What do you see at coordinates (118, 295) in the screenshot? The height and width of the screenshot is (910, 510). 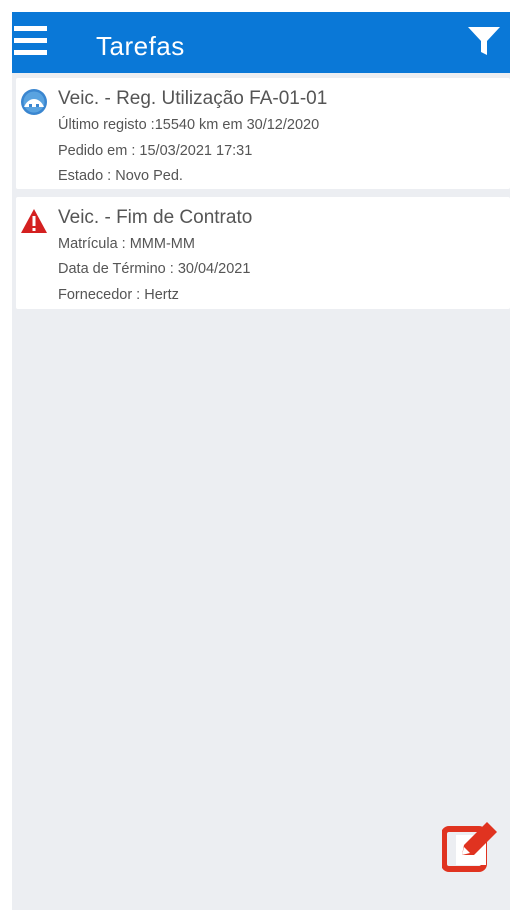 I see `task-detail-supplier: Fornecedor : Hertz` at bounding box center [118, 295].